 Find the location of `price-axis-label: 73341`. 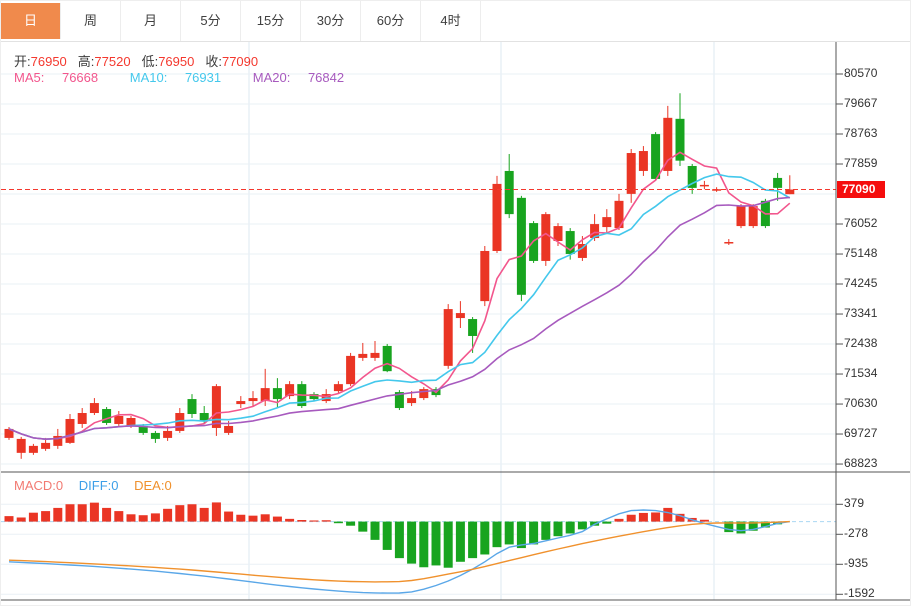

price-axis-label: 73341 is located at coordinates (861, 313).